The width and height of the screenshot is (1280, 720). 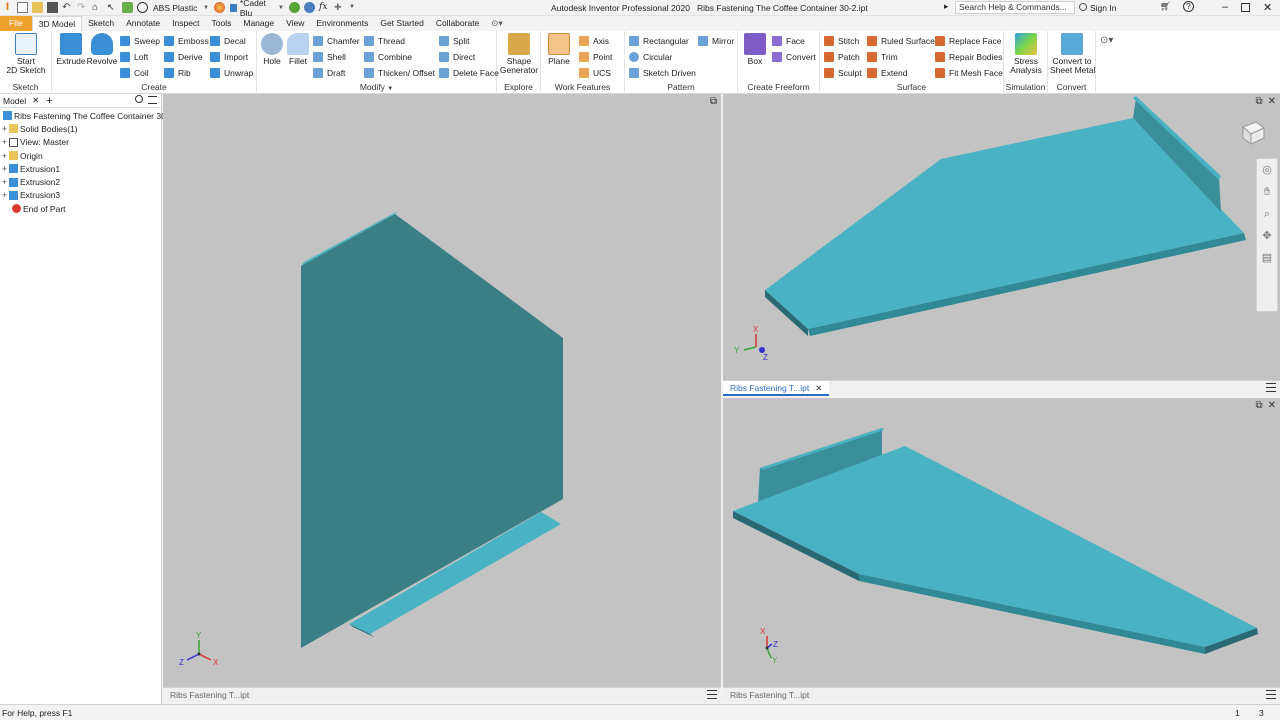 I want to click on browser-menu-icon, so click(x=152, y=100).